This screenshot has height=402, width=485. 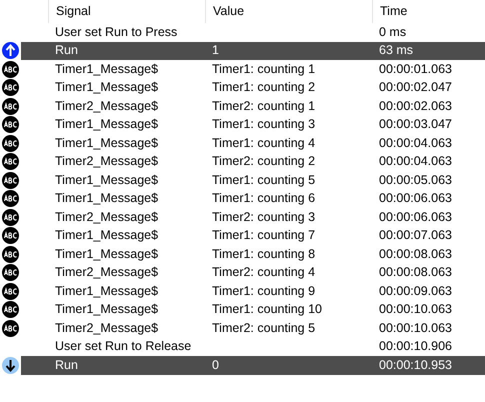 I want to click on table-row: Timer1_Message$ Timer1: counting 5 00:00:05.063, so click(x=253, y=180).